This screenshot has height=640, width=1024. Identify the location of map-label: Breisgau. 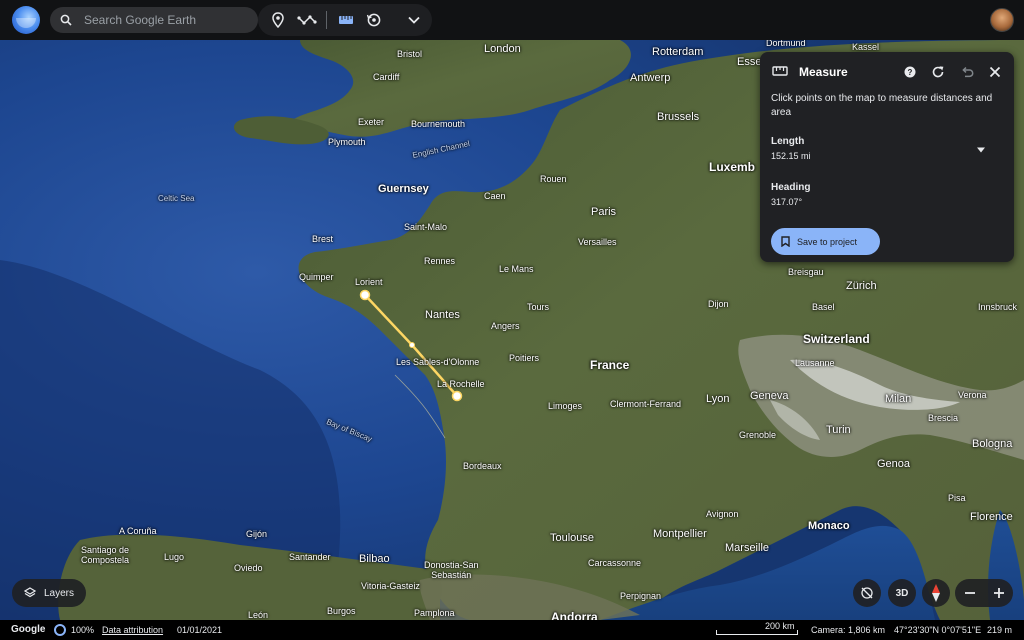
(806, 272).